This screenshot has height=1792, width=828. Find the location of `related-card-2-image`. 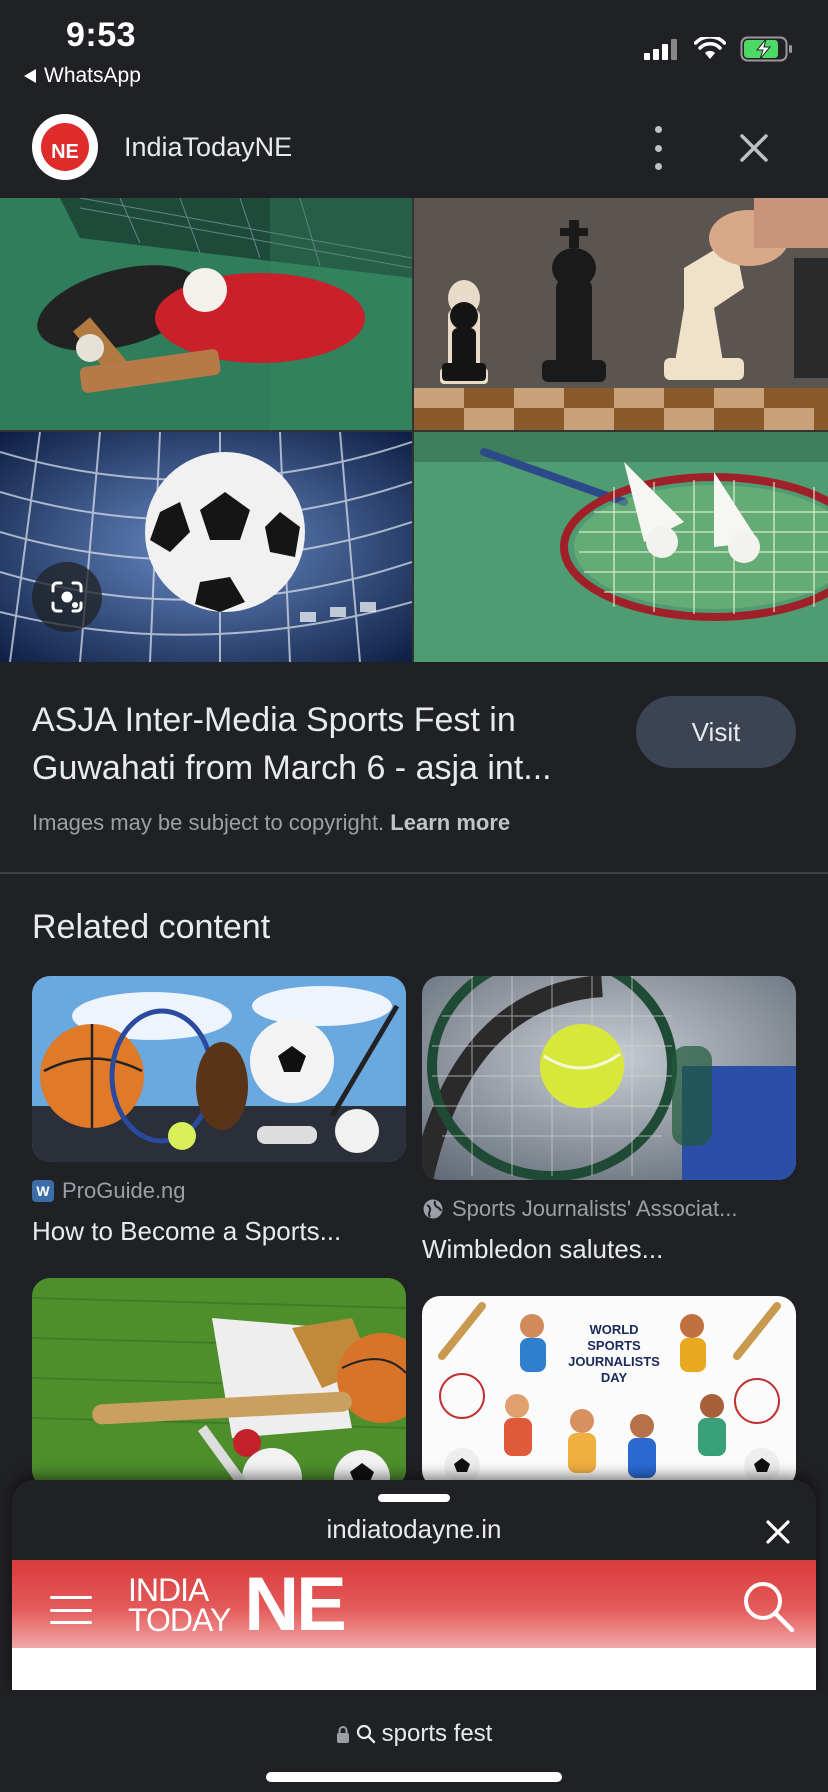

related-card-2-image is located at coordinates (609, 1078).